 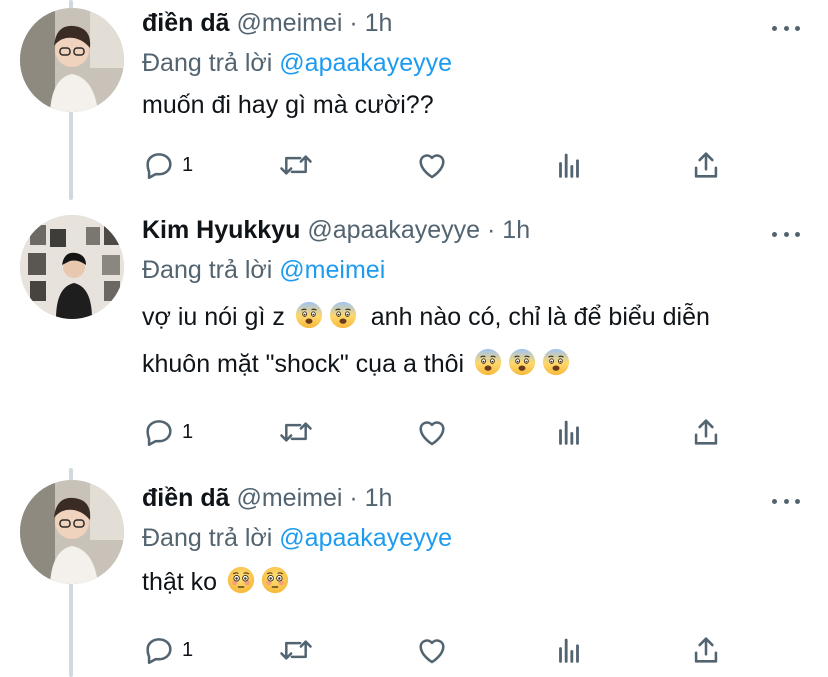 What do you see at coordinates (288, 105) in the screenshot?
I see `tweet-text-part: muốn đi hay gì mà cười??` at bounding box center [288, 105].